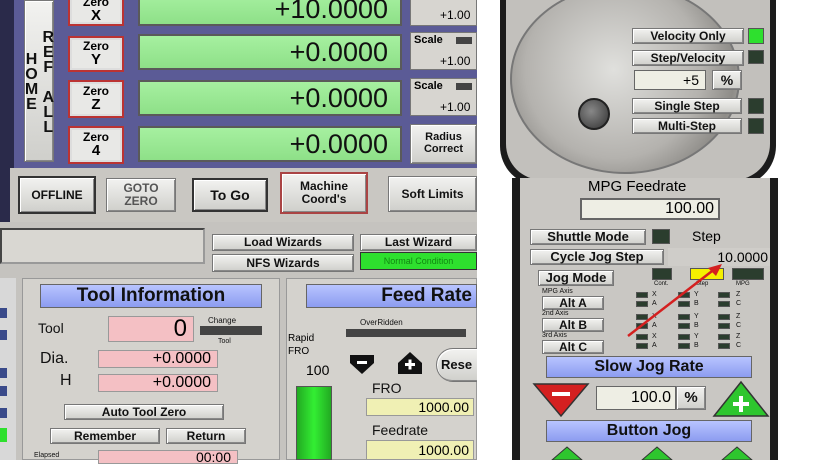  Describe the element at coordinates (318, 370) in the screenshot. I see `rapid-fro-value: 100` at that location.